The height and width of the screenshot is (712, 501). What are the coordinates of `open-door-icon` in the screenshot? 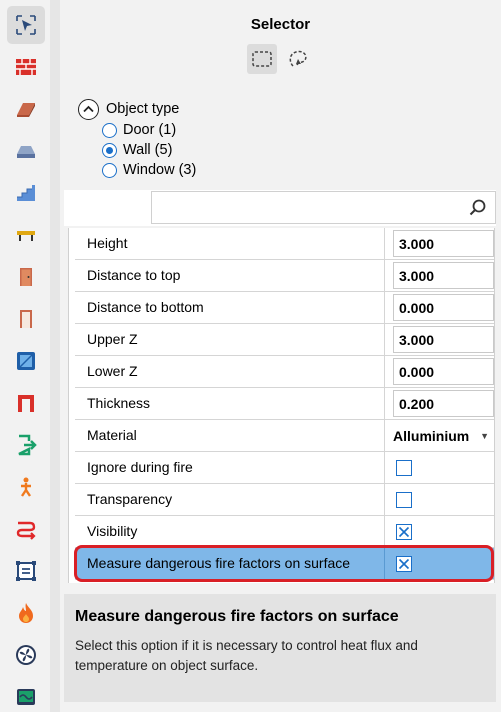 It's located at (26, 319).